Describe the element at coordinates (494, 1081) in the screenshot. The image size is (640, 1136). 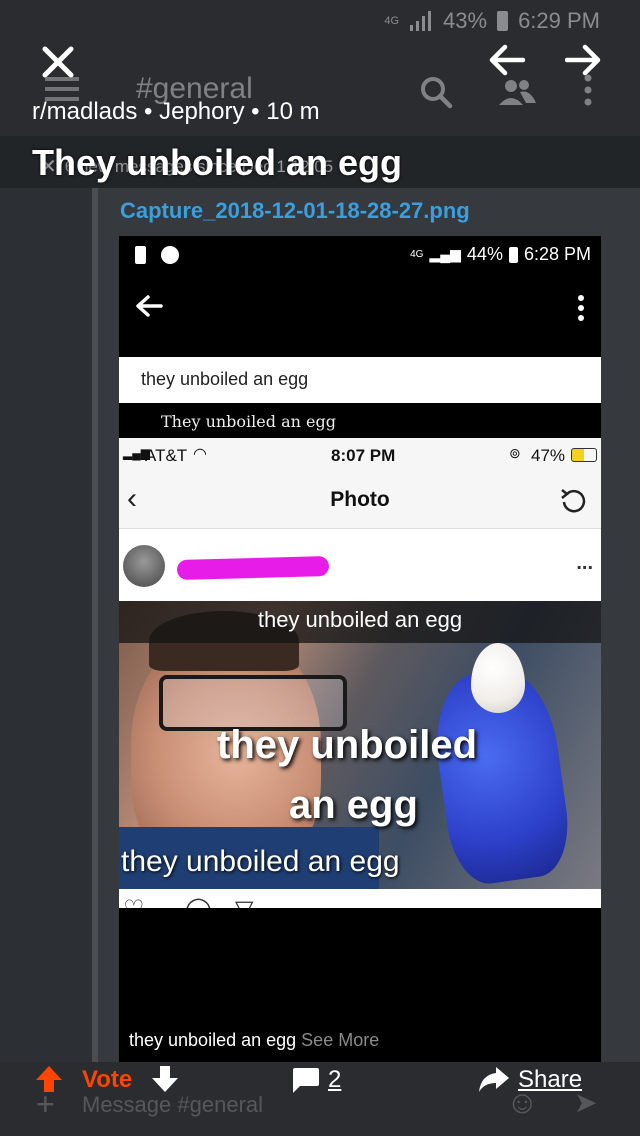
I see `share-arrow-icon` at that location.